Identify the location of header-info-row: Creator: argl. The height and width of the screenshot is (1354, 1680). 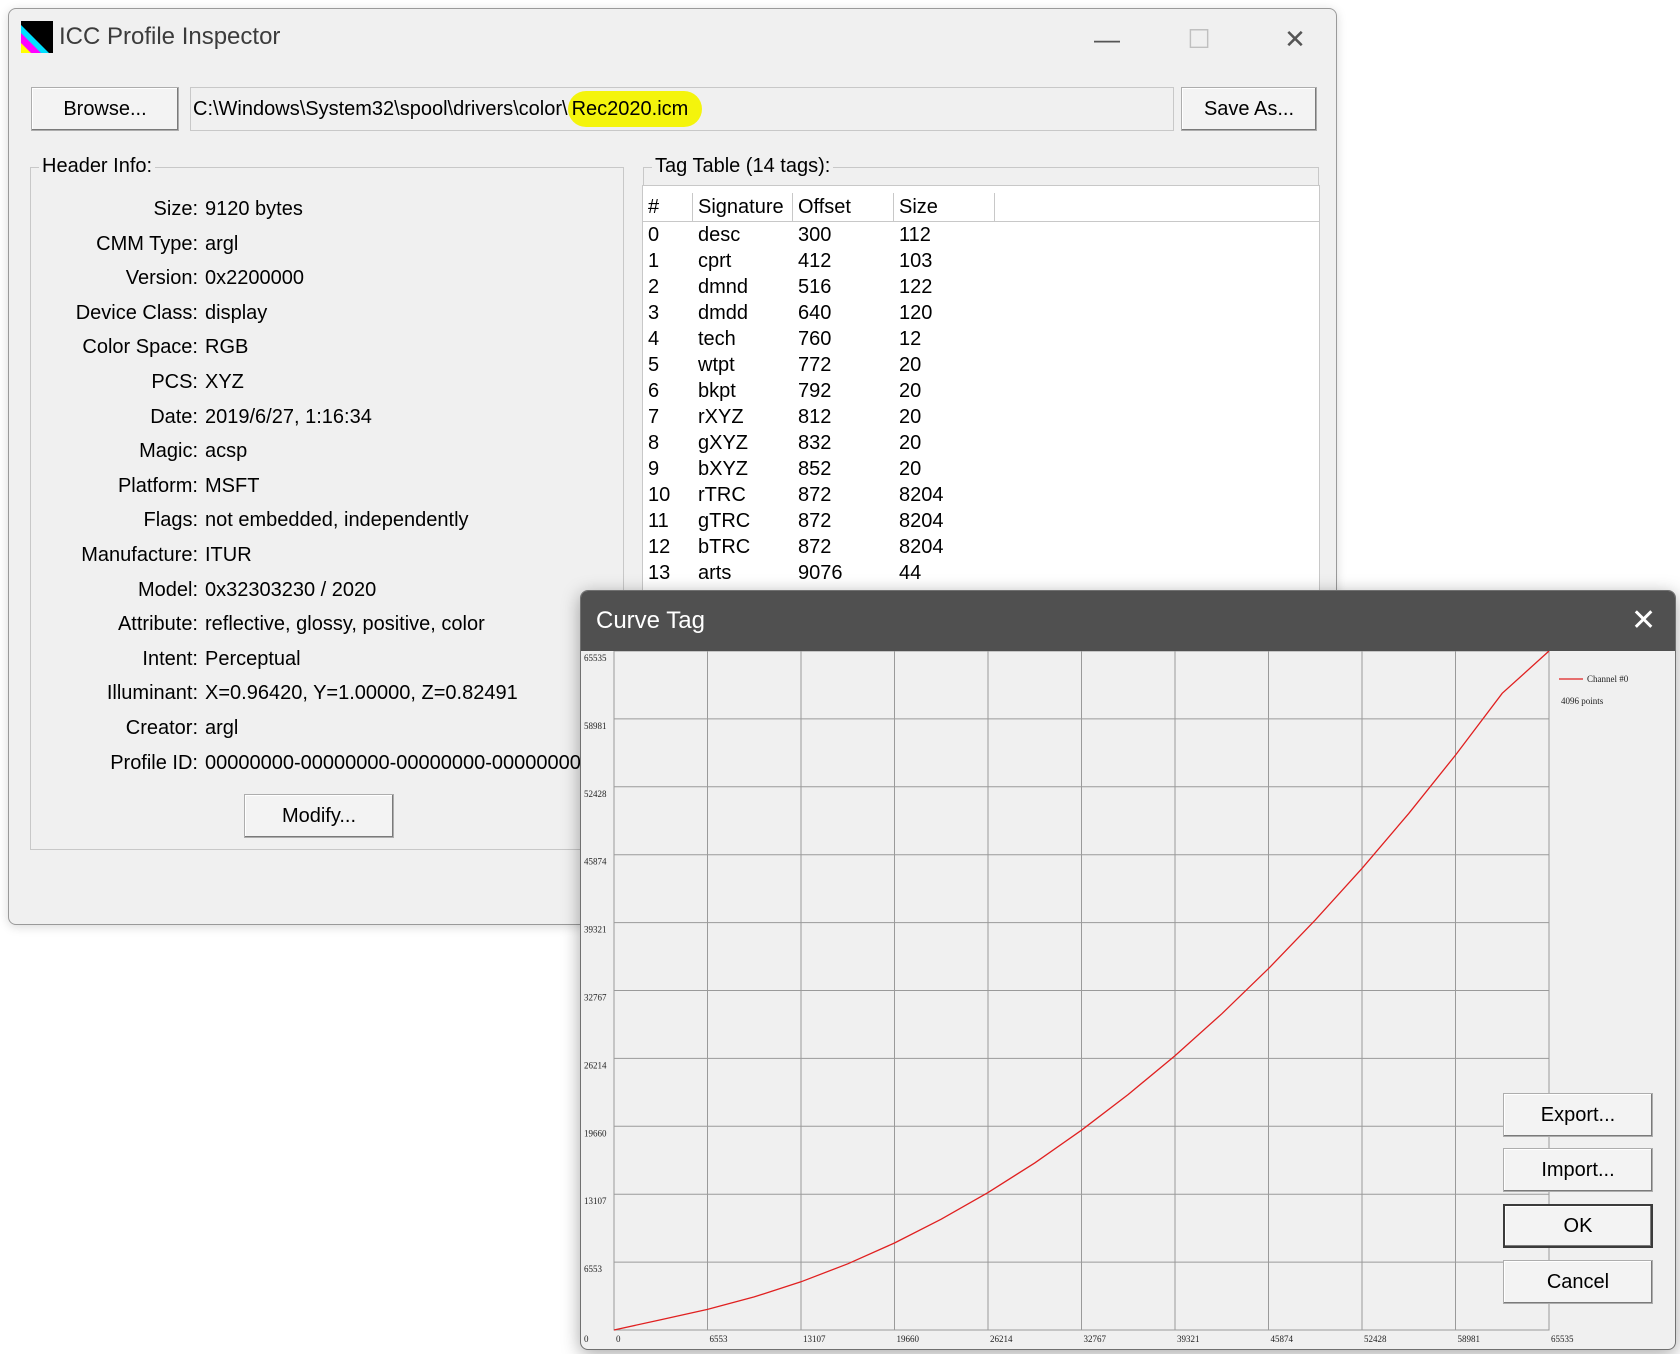
(328, 733).